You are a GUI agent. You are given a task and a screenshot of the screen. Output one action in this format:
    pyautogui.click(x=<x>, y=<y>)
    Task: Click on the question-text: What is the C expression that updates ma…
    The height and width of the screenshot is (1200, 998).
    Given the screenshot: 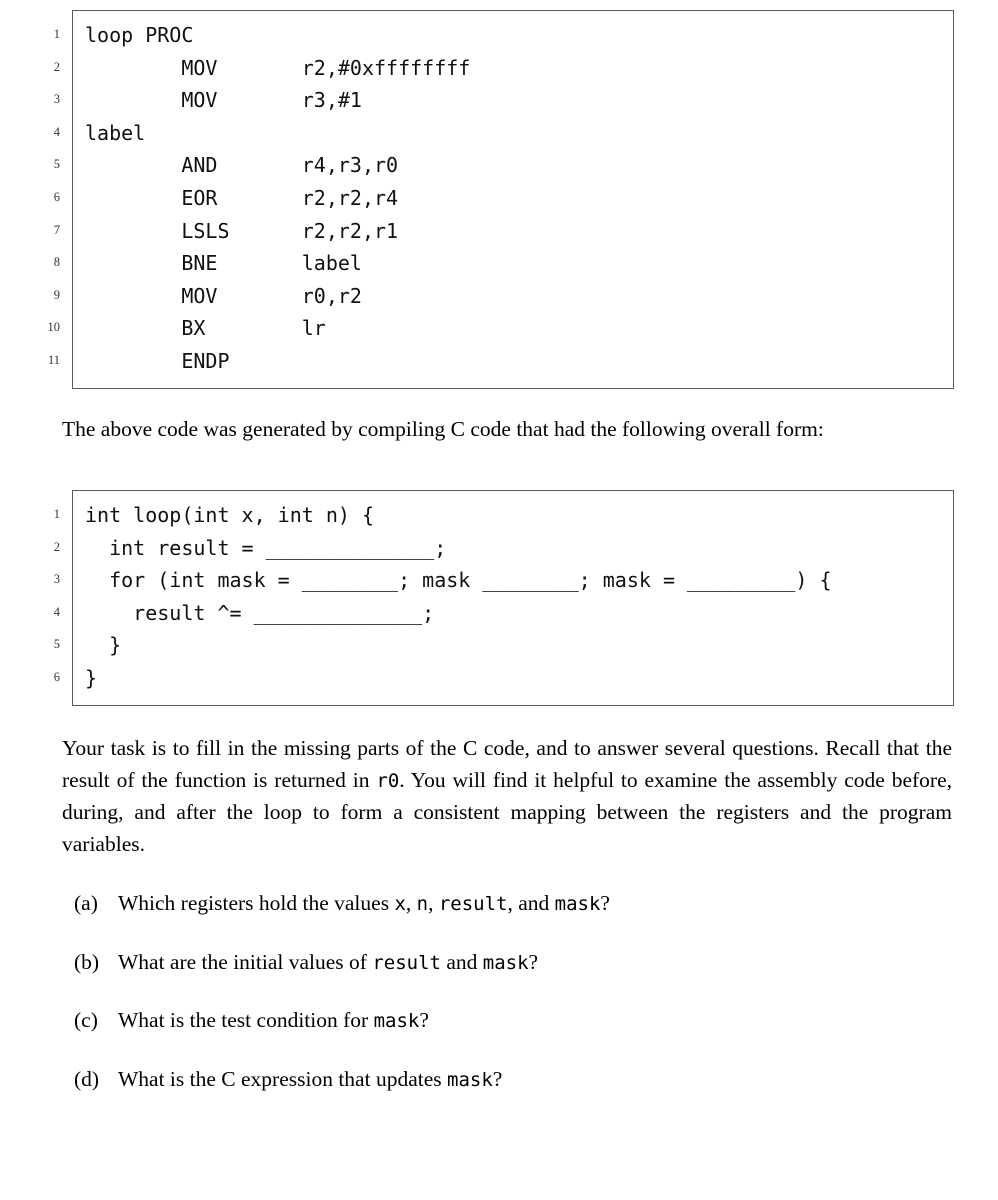 What is the action you would take?
    pyautogui.click(x=310, y=1080)
    